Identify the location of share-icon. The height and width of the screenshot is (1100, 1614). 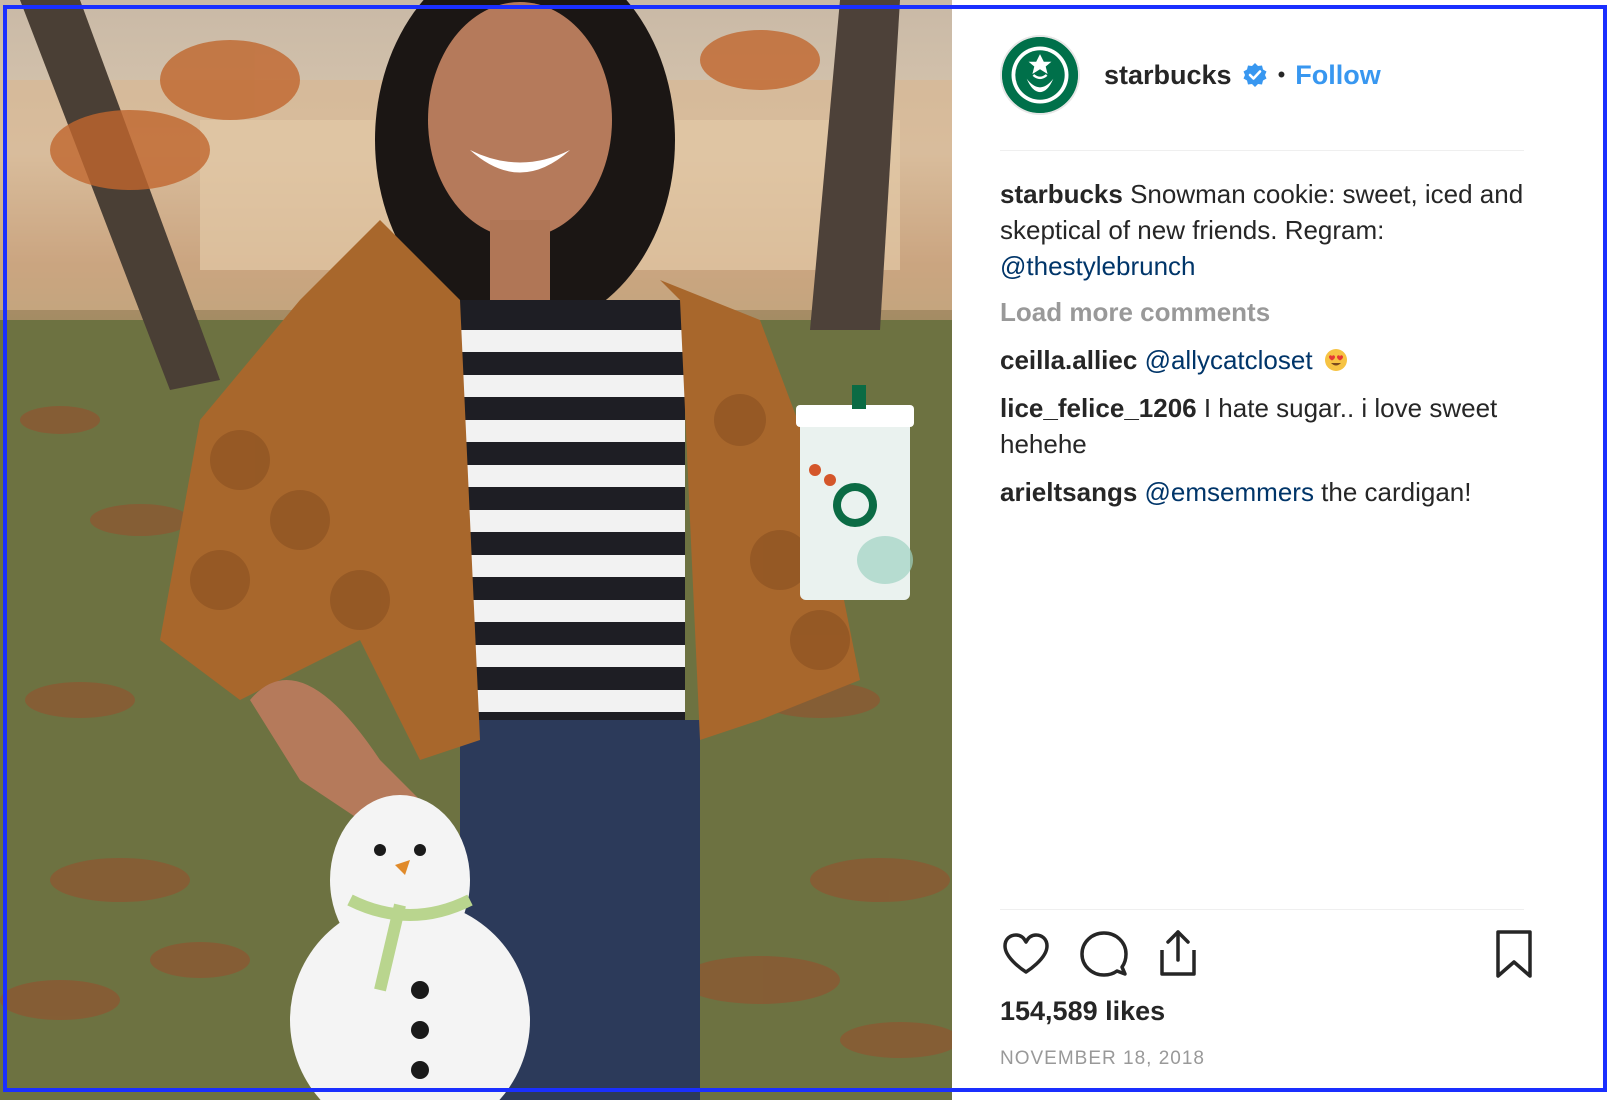
(1178, 954).